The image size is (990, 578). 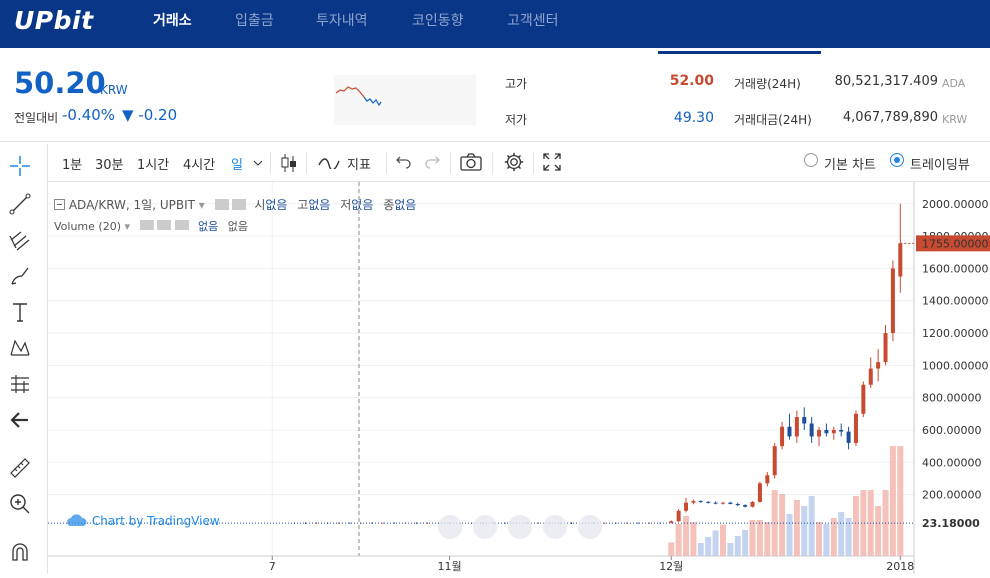 What do you see at coordinates (146, 225) in the screenshot?
I see `volume-settings-icon` at bounding box center [146, 225].